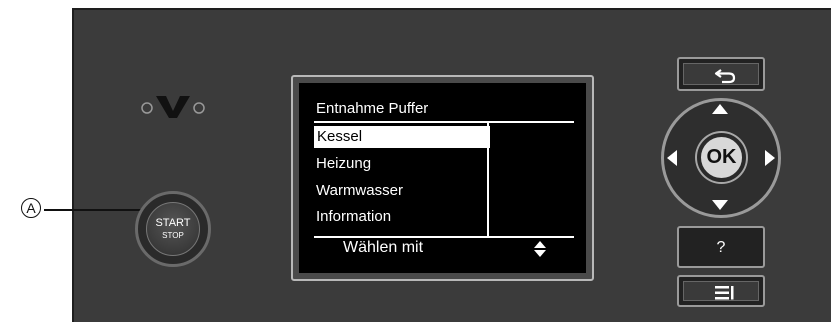 The image size is (831, 322). Describe the element at coordinates (720, 109) in the screenshot. I see `arrow-up-icon` at that location.